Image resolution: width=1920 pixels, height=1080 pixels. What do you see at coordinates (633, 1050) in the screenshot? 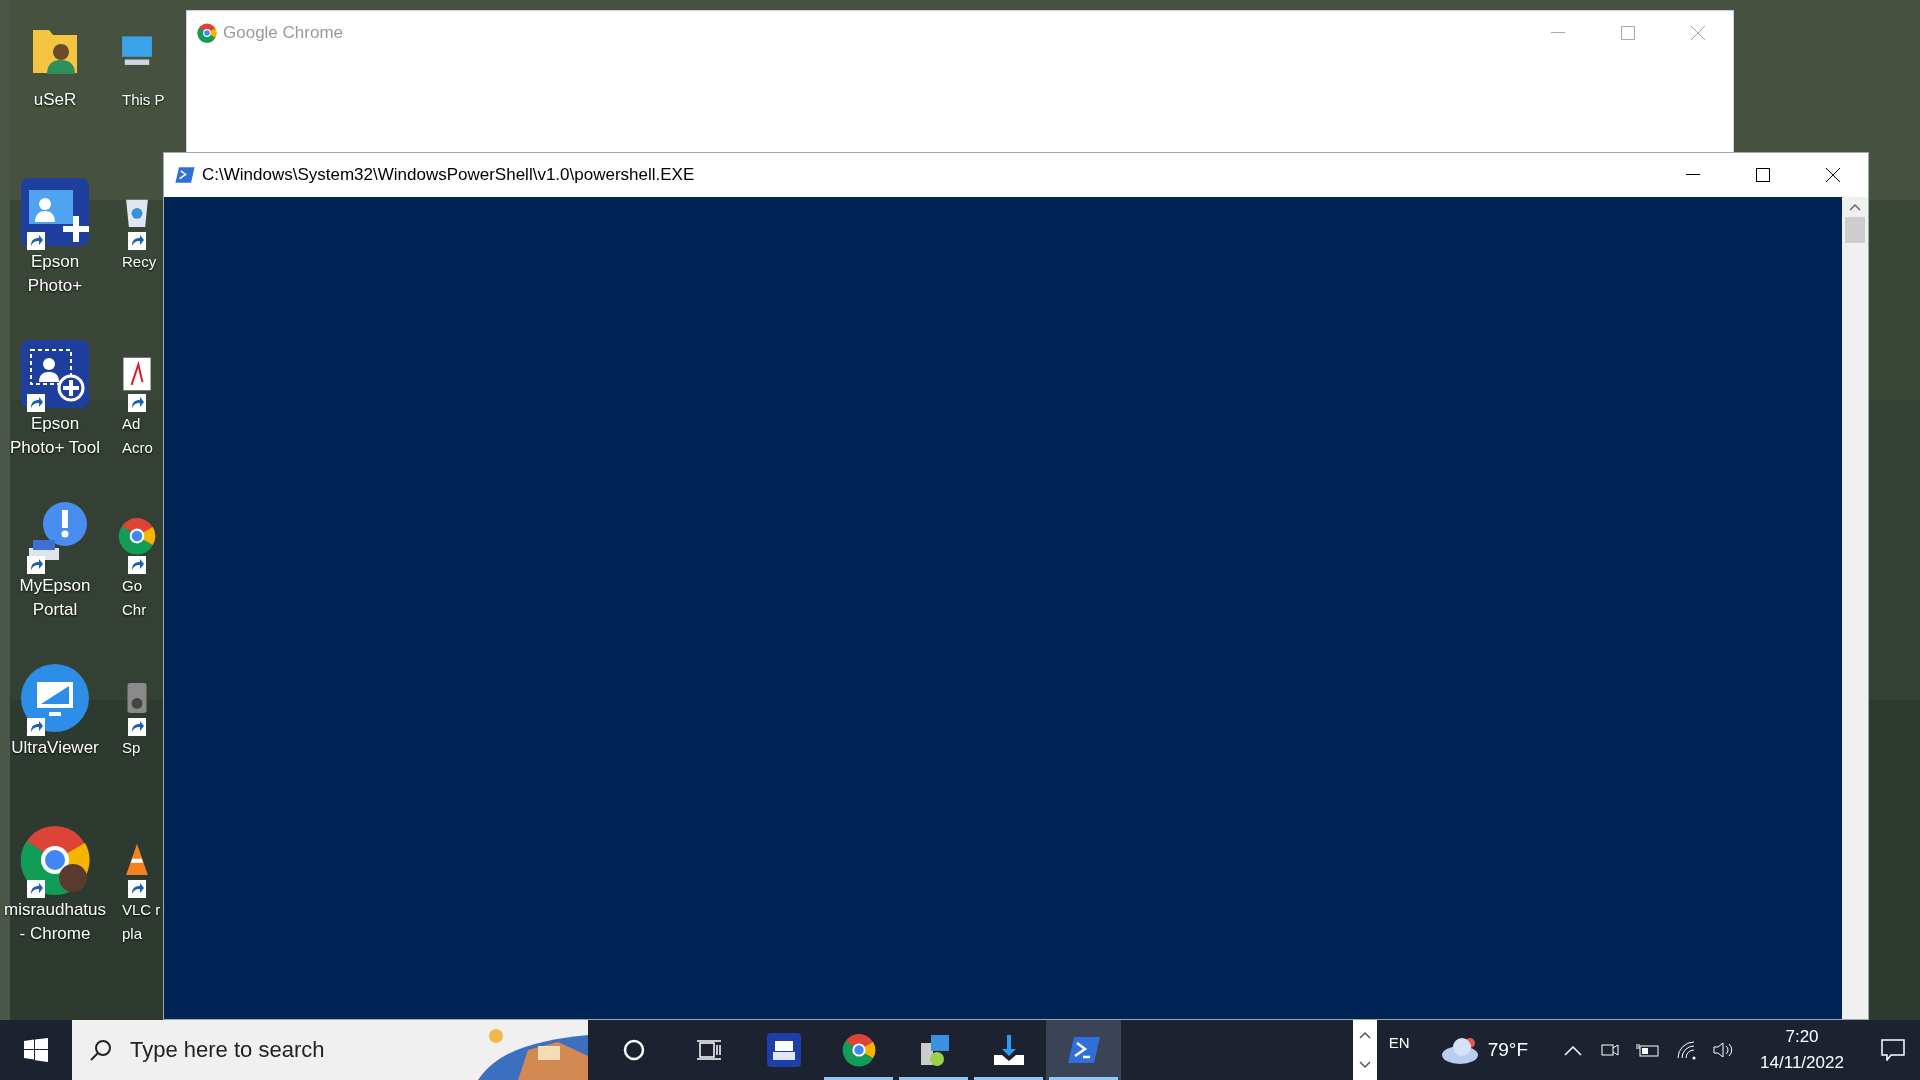
I see `circle-icon` at bounding box center [633, 1050].